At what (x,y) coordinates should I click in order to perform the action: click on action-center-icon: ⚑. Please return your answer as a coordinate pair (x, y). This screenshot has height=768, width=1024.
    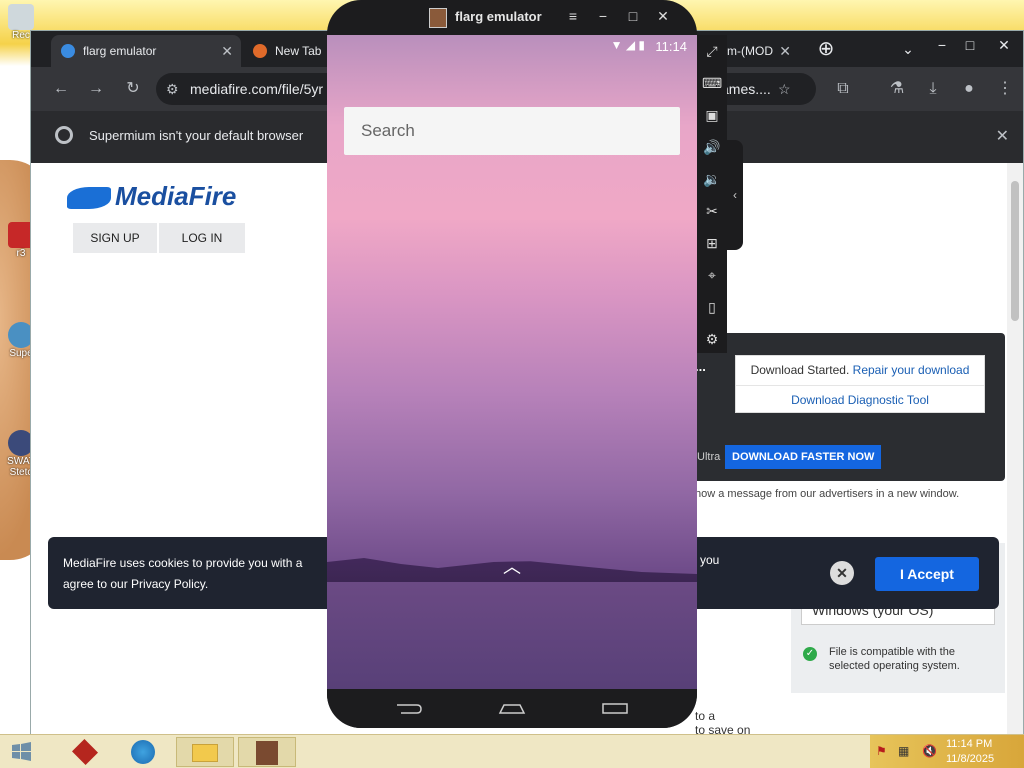
    Looking at the image, I should click on (881, 751).